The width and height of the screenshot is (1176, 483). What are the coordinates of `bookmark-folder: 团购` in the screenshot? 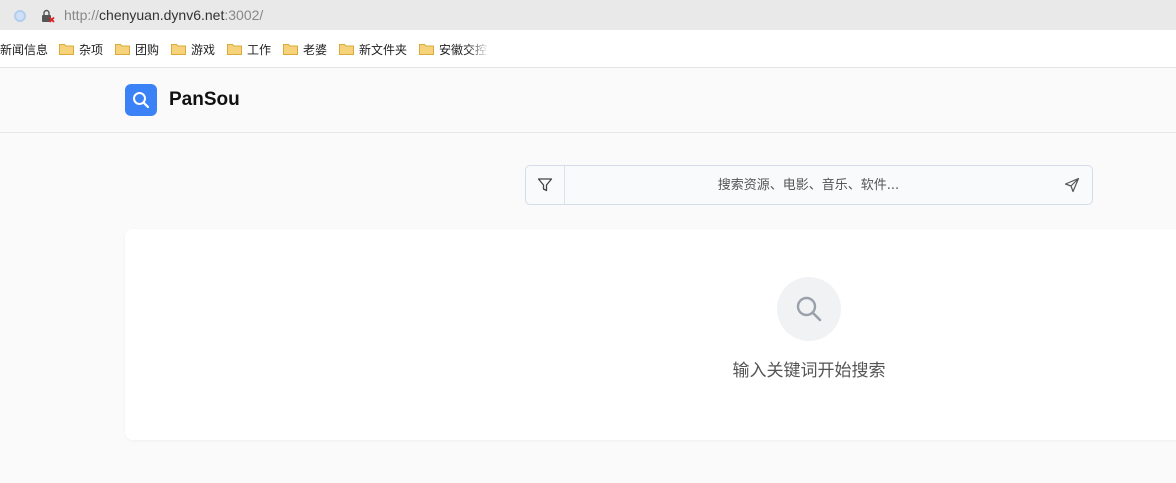 It's located at (137, 49).